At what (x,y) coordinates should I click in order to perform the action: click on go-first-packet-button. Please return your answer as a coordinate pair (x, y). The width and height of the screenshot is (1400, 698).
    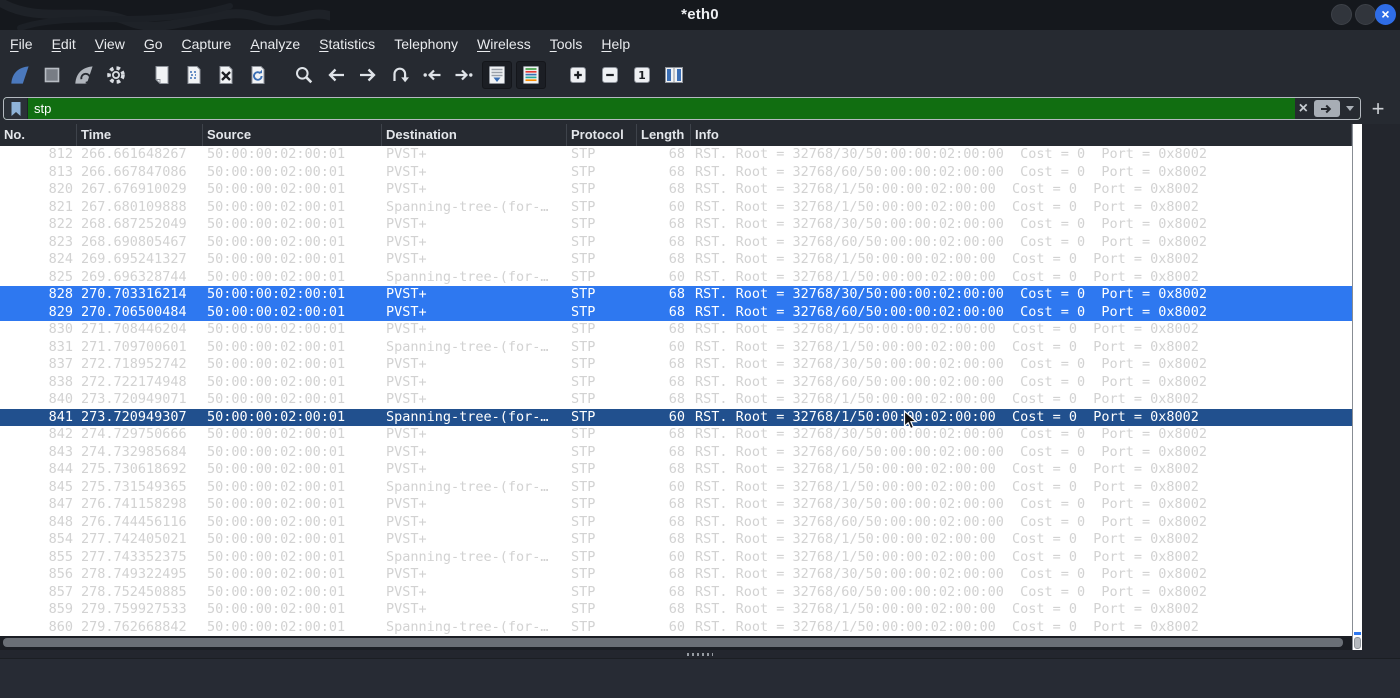
    Looking at the image, I should click on (432, 75).